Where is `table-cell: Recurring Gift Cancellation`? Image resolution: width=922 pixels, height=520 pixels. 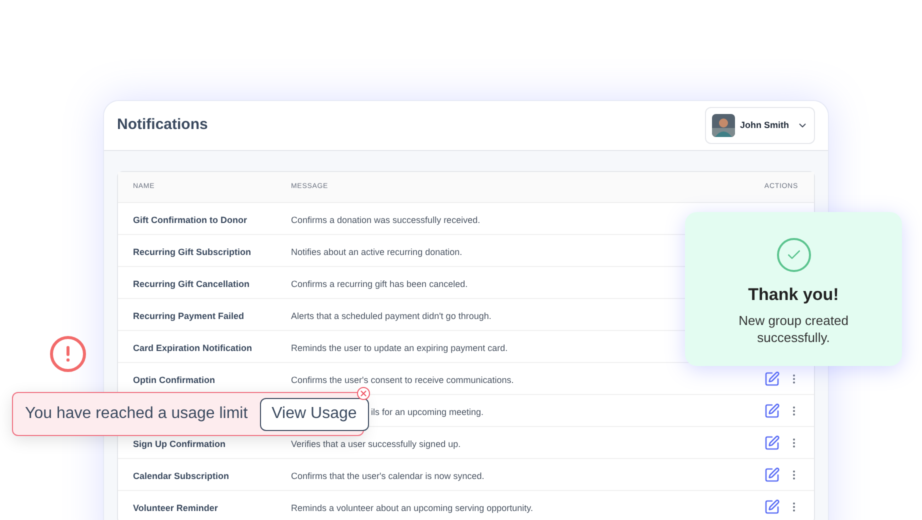
table-cell: Recurring Gift Cancellation is located at coordinates (191, 283).